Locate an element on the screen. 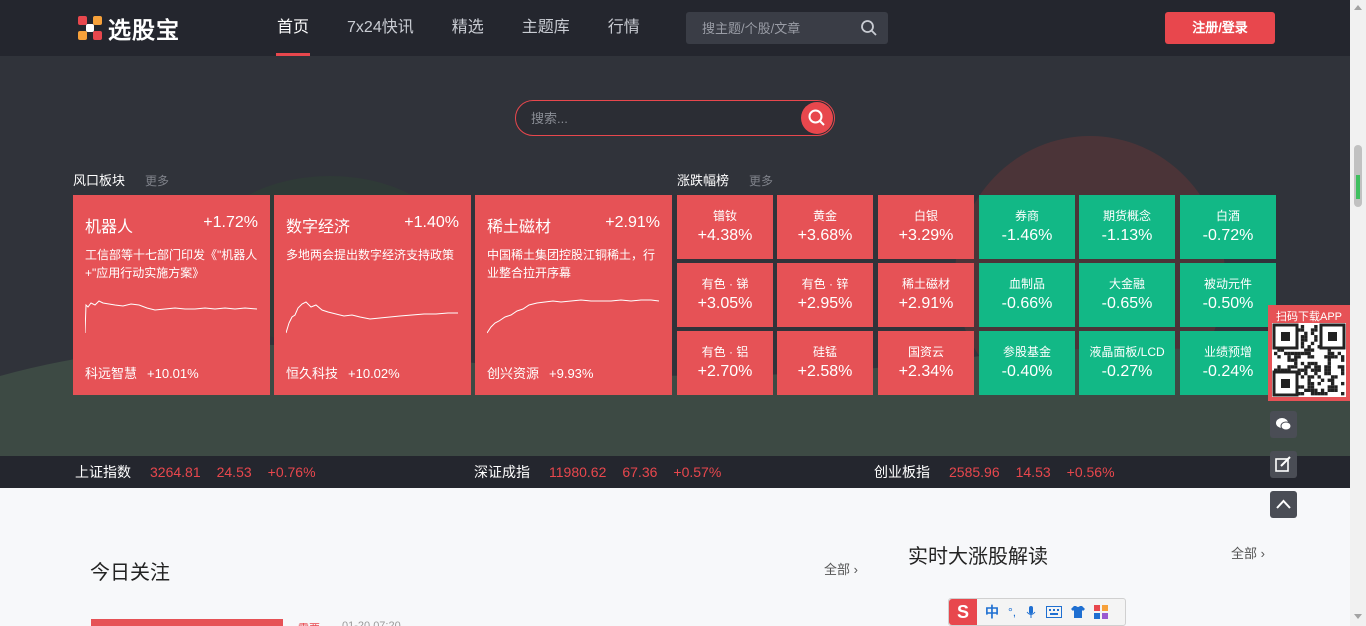 The width and height of the screenshot is (1366, 626). sector-news: 工信部等十七部门印发《"机器人+"应用行动实施方案》 is located at coordinates (171, 264).